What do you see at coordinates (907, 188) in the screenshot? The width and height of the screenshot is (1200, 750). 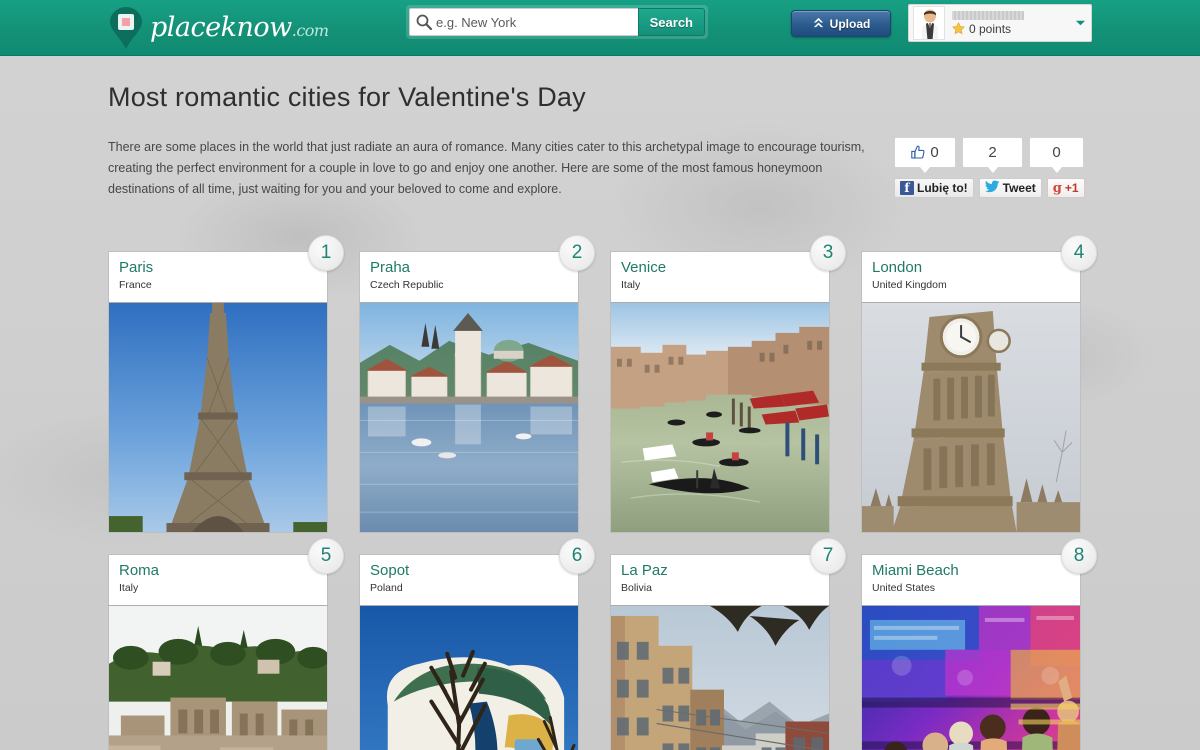 I see `facebook-icon: f` at bounding box center [907, 188].